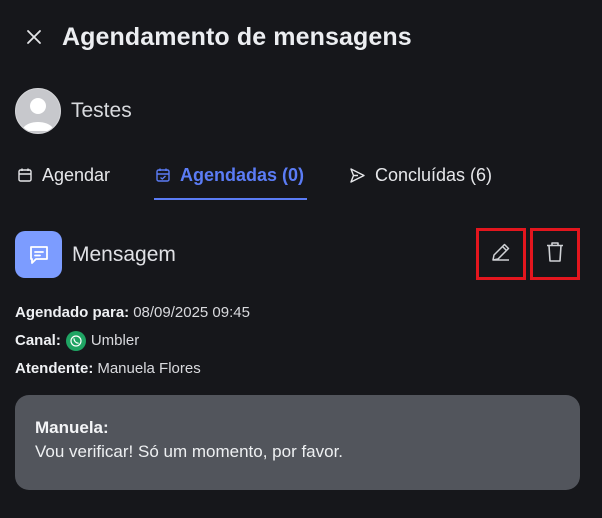 The image size is (602, 518). Describe the element at coordinates (76, 174) in the screenshot. I see `tab-agendar-label: Agendar` at that location.